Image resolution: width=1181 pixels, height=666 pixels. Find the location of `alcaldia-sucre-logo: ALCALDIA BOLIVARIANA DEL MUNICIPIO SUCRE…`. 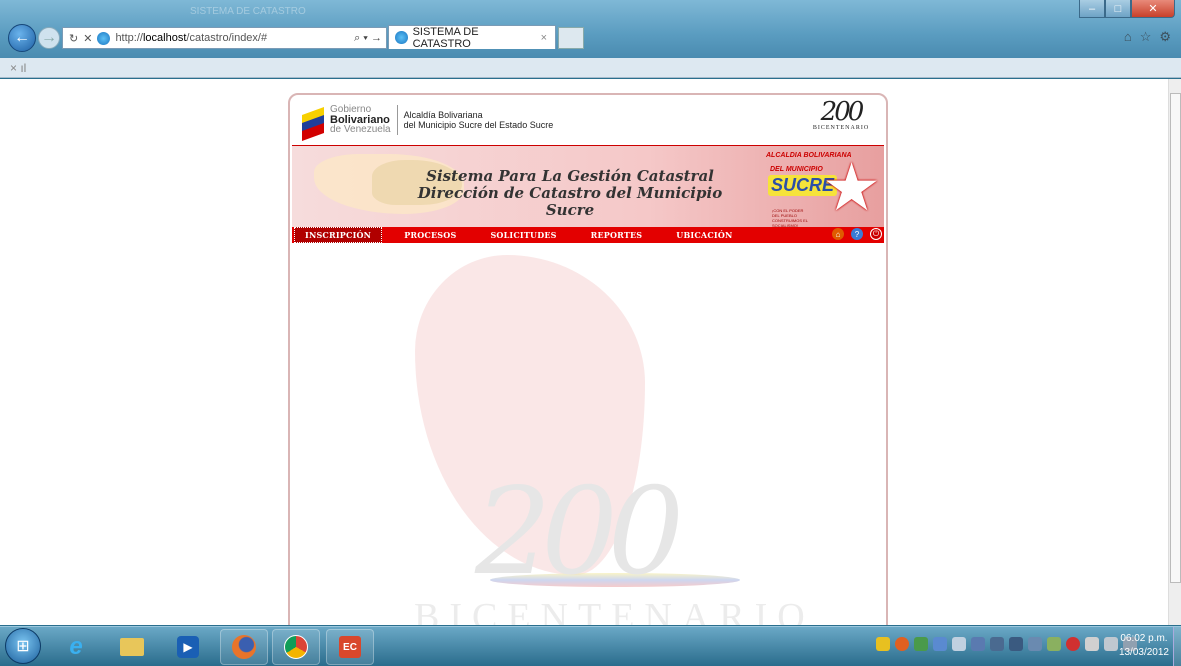

alcaldia-sucre-logo: ALCALDIA BOLIVARIANA DEL MUNICIPIO SUCRE… is located at coordinates (824, 188).